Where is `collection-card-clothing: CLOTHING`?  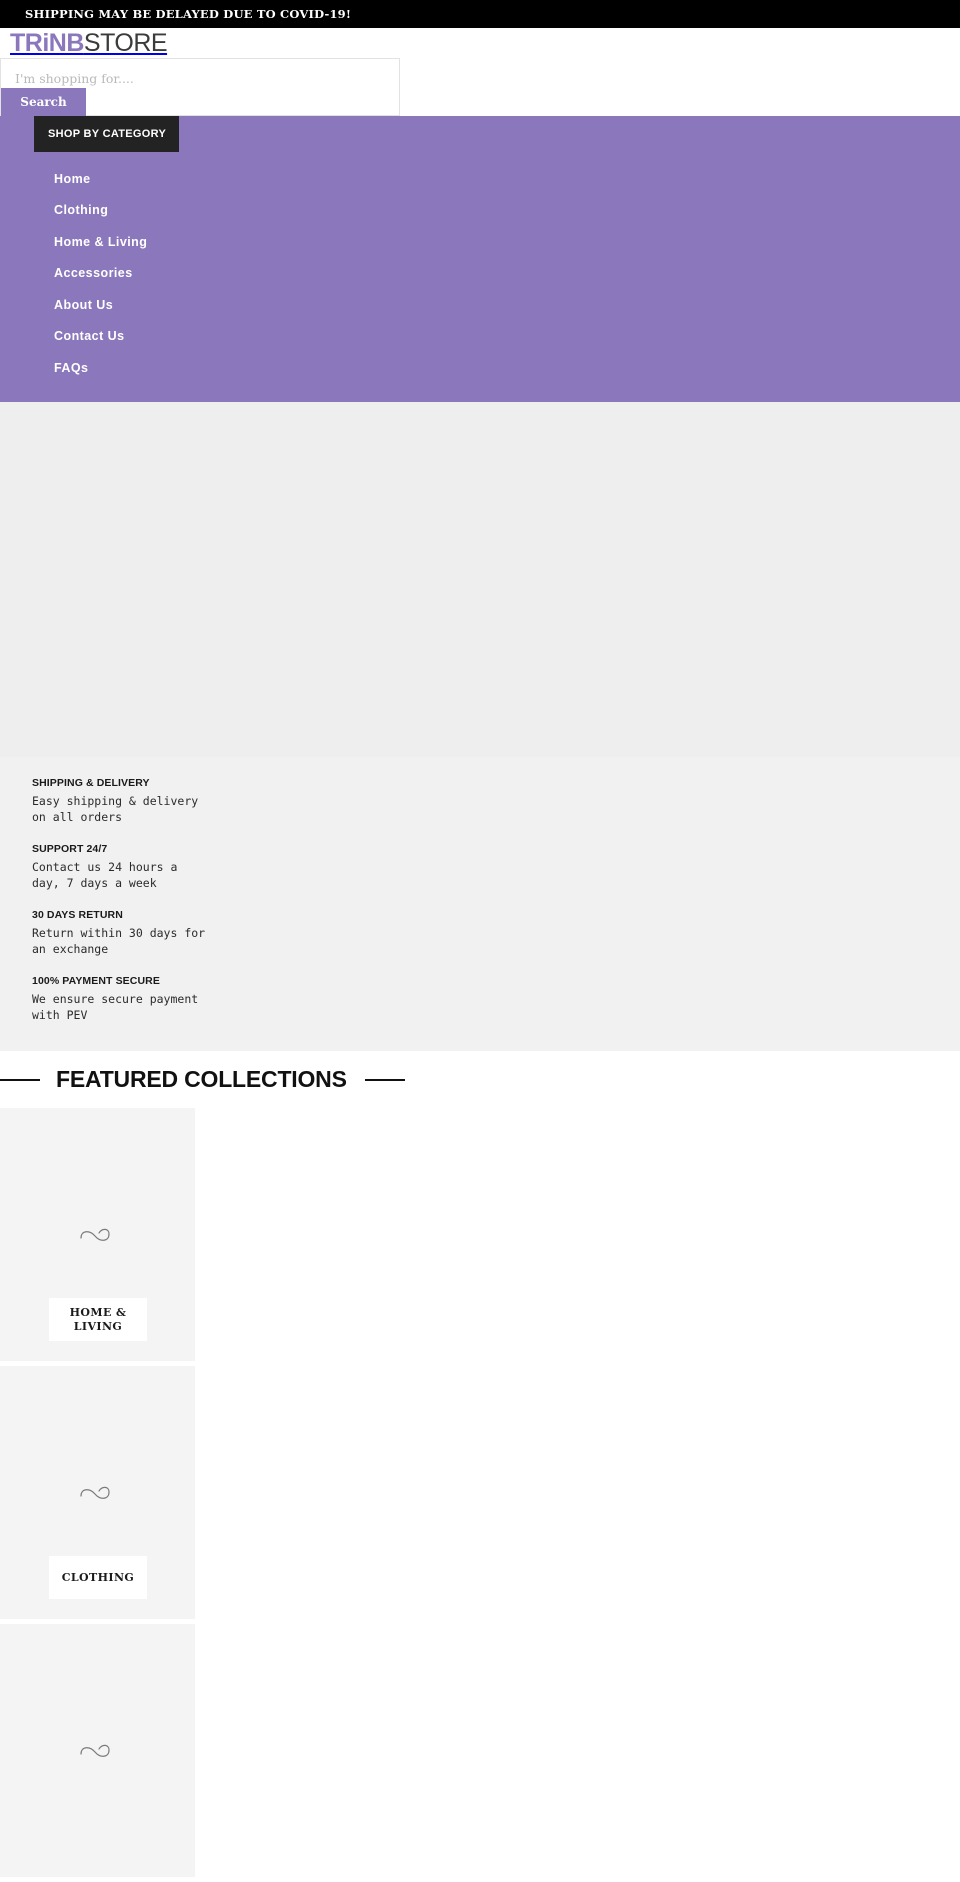
collection-card-clothing: CLOTHING is located at coordinates (97, 1493).